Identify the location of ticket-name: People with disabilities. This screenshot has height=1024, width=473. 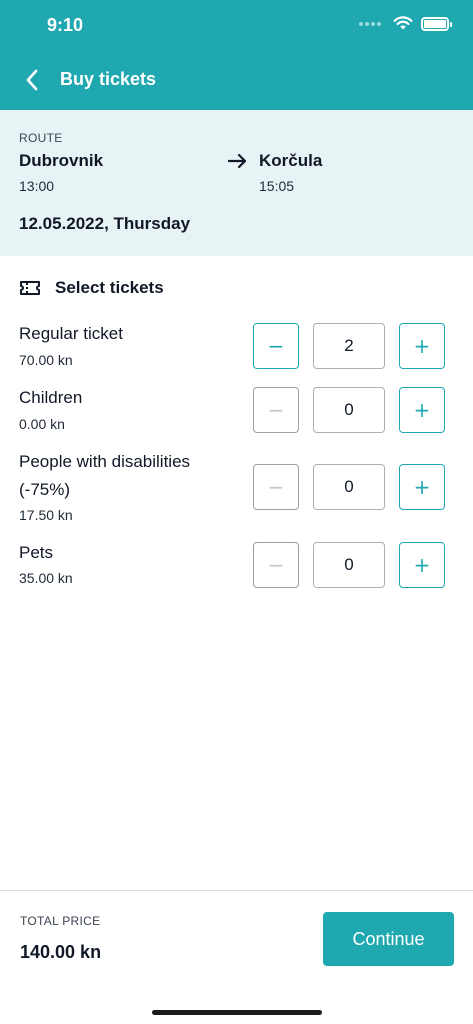
(105, 461).